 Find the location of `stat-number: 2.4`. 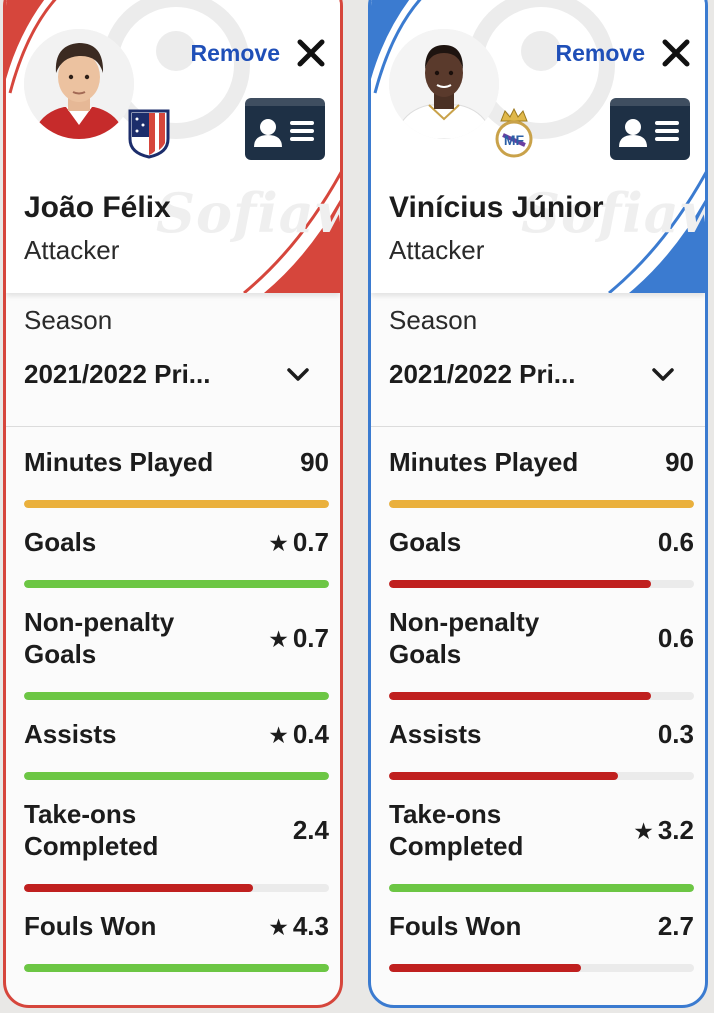

stat-number: 2.4 is located at coordinates (310, 830).